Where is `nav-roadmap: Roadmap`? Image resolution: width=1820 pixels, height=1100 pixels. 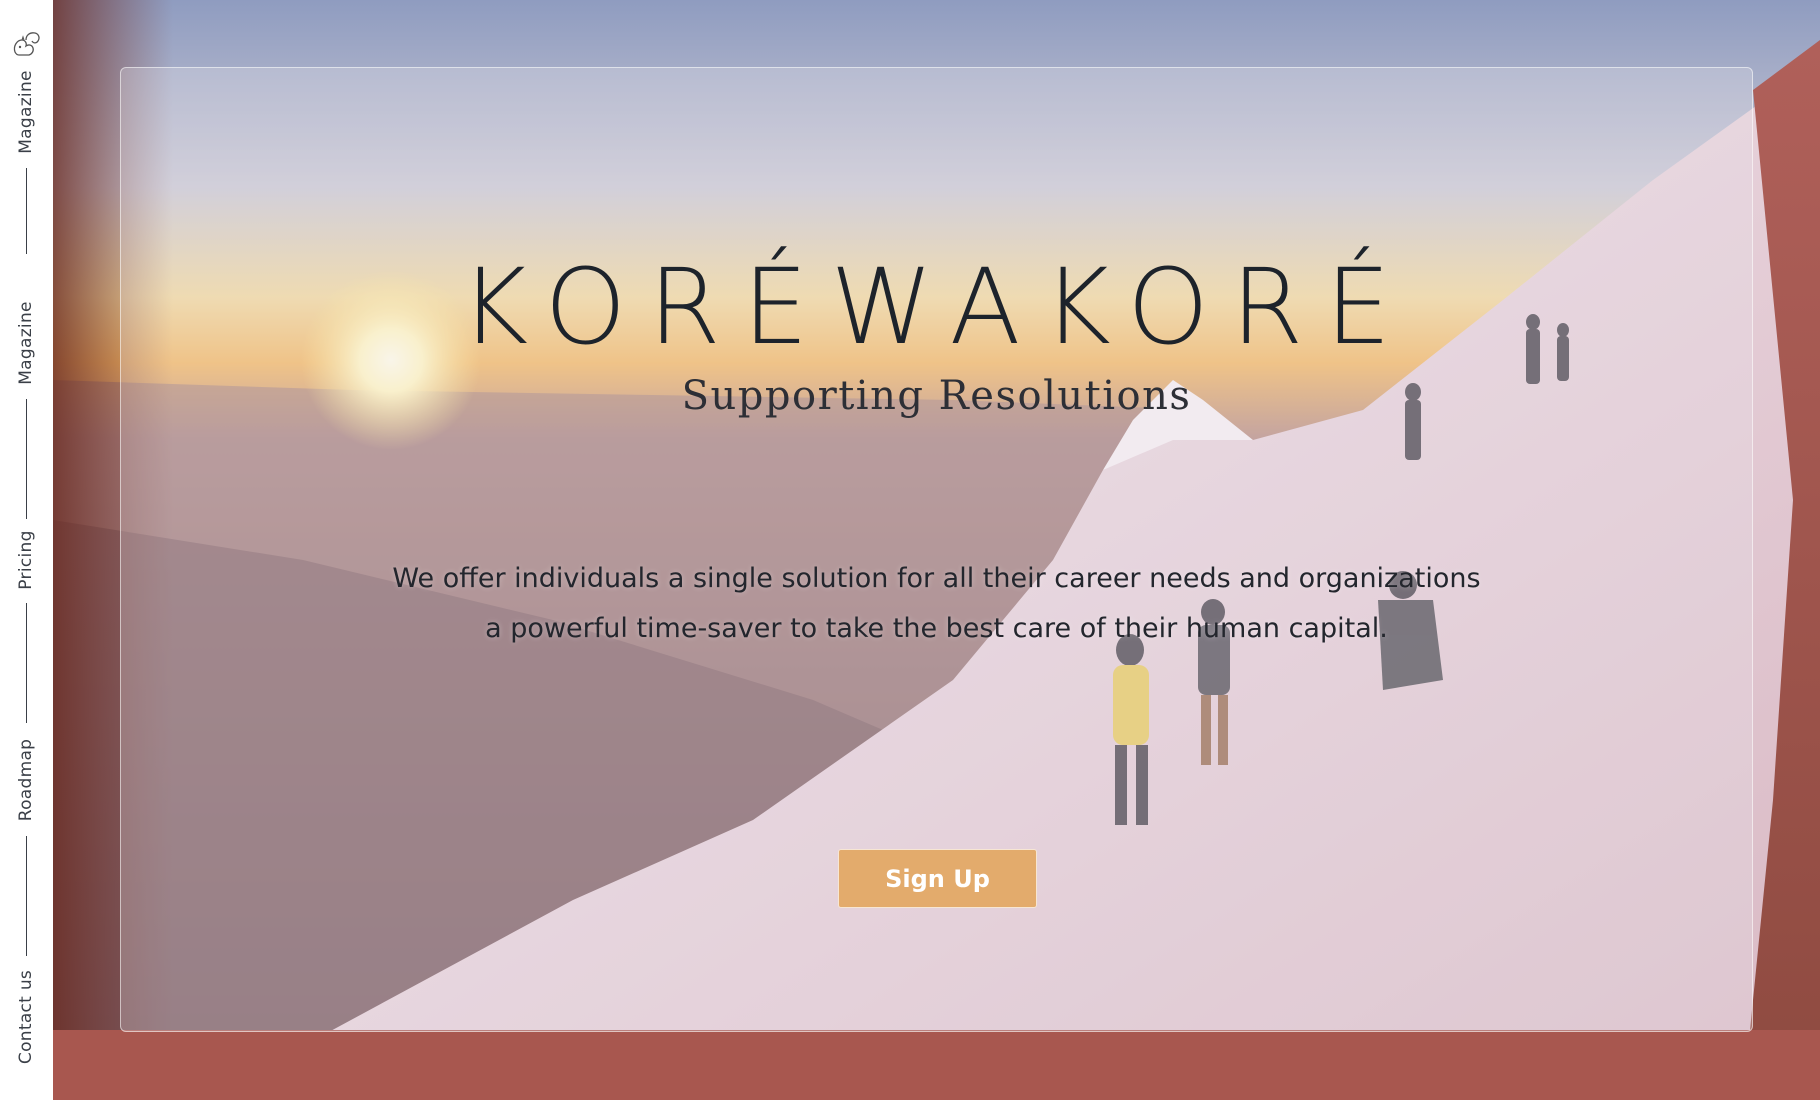
nav-roadmap: Roadmap is located at coordinates (26, 780).